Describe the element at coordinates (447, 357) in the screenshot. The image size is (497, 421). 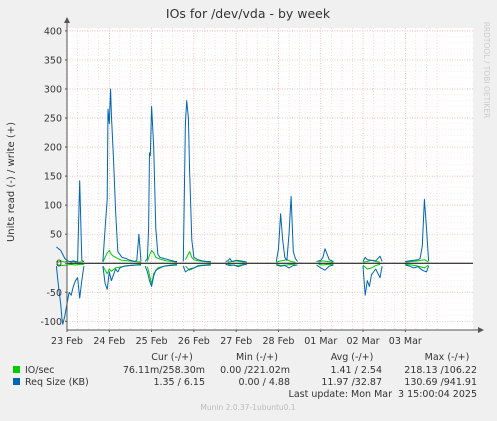
I see `legend-header-max: Max (-/+)` at that location.